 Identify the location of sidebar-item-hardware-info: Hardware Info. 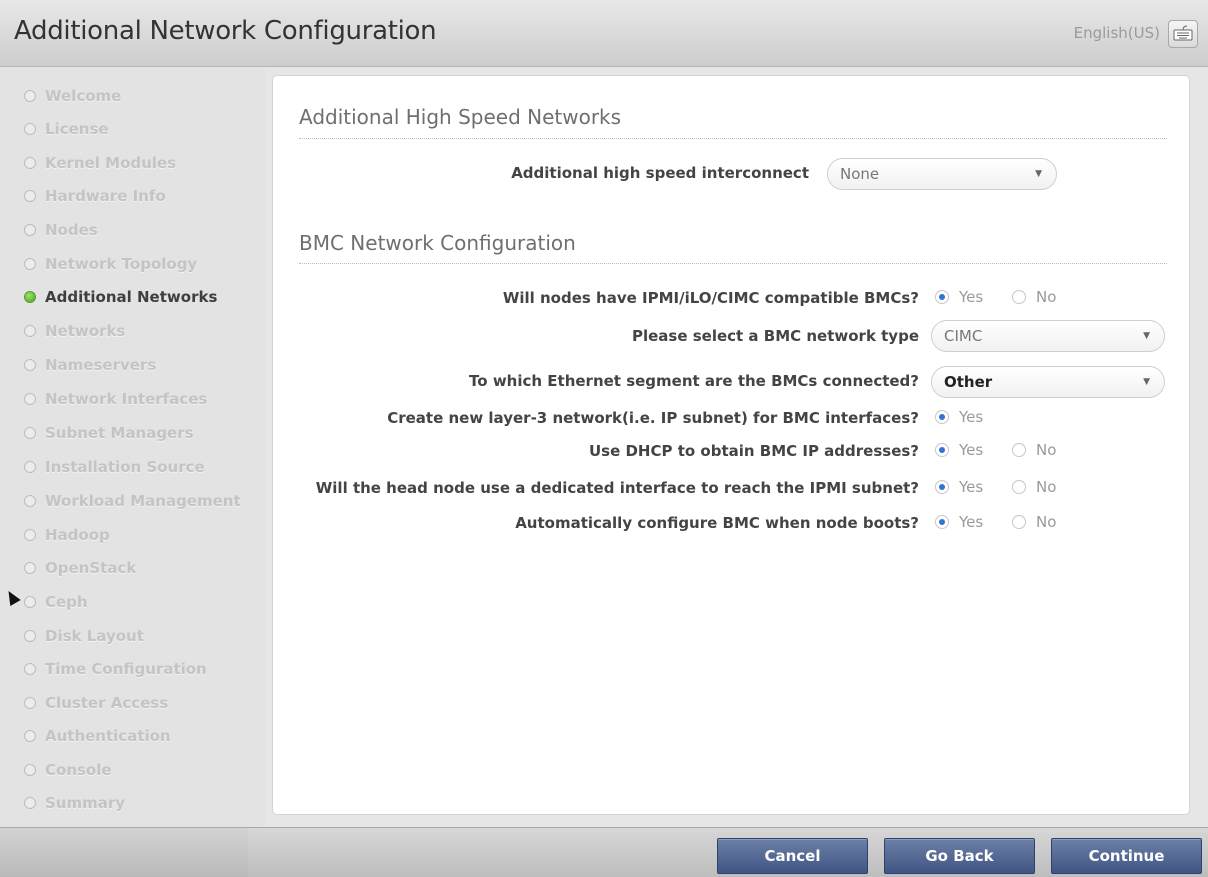
(95, 196).